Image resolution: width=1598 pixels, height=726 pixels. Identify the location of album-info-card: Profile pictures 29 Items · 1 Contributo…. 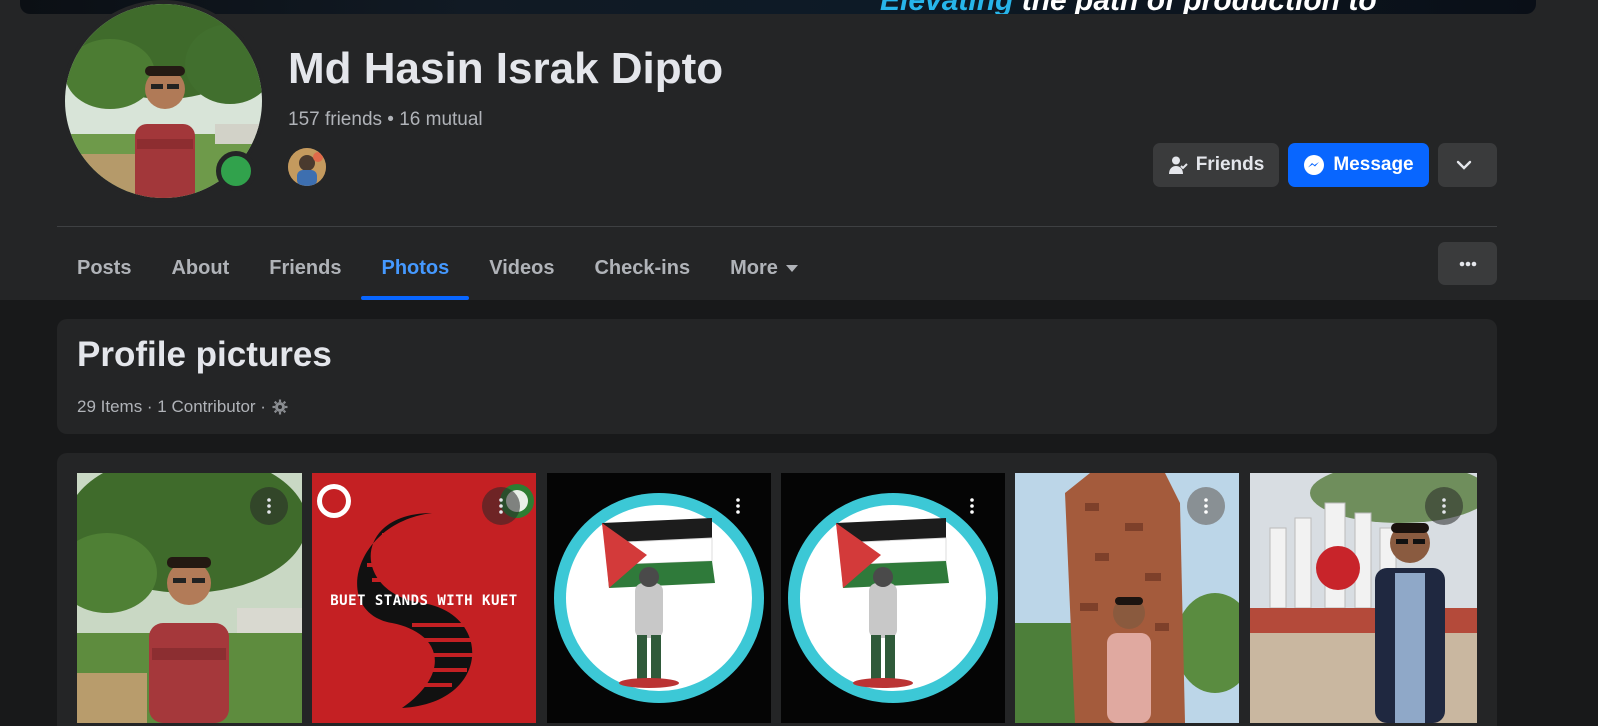
(777, 376).